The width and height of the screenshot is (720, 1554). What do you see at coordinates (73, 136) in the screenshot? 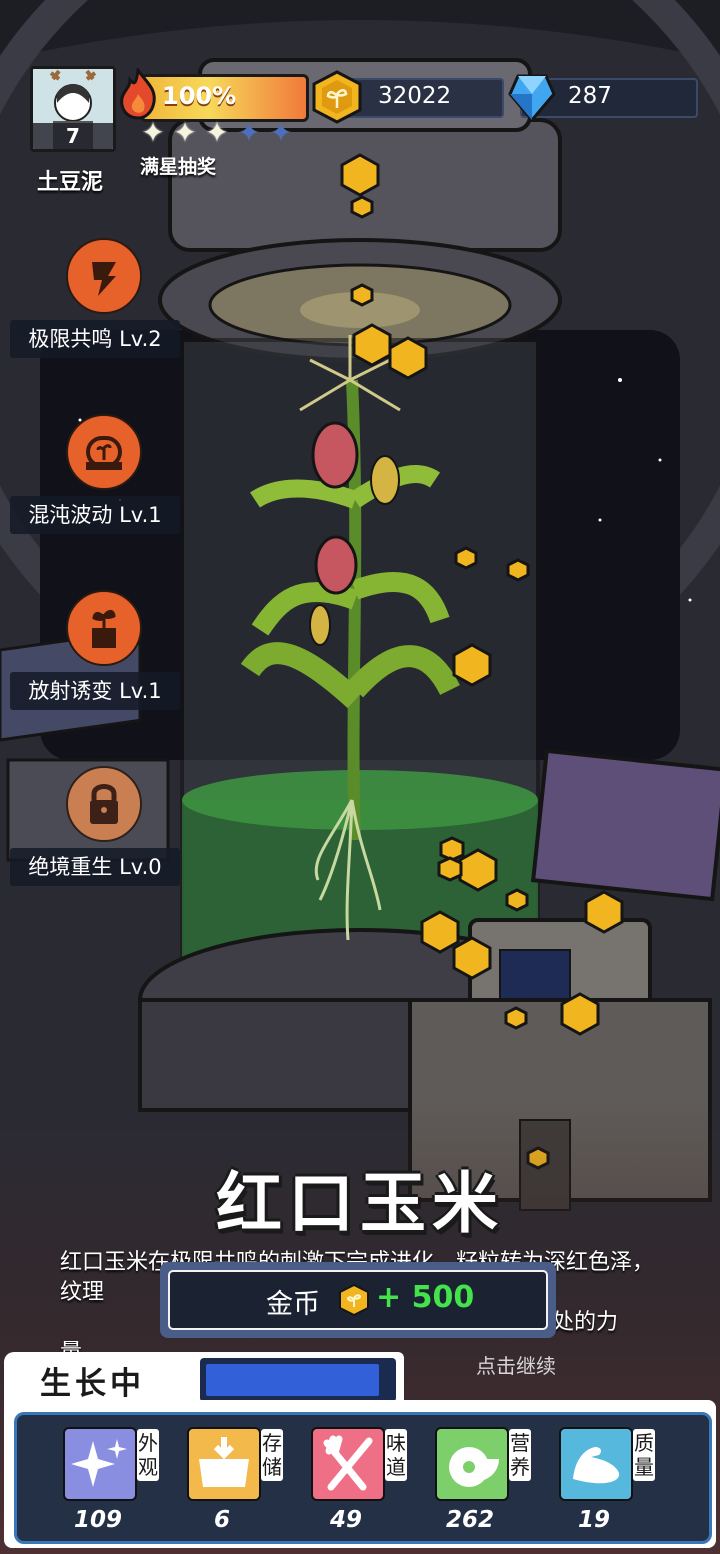
I see `player-level: 7` at bounding box center [73, 136].